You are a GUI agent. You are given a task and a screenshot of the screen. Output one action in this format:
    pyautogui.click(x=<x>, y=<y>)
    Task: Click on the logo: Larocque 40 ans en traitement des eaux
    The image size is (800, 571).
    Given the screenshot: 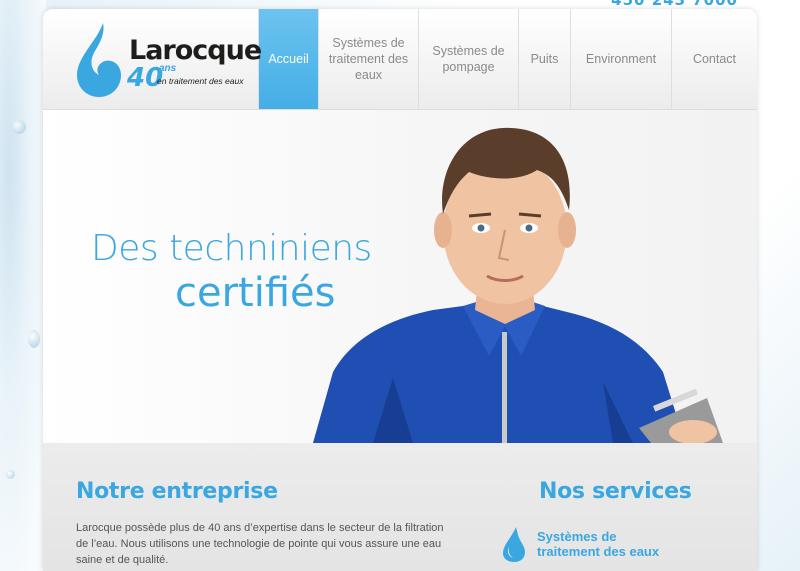 What is the action you would take?
    pyautogui.click(x=152, y=59)
    